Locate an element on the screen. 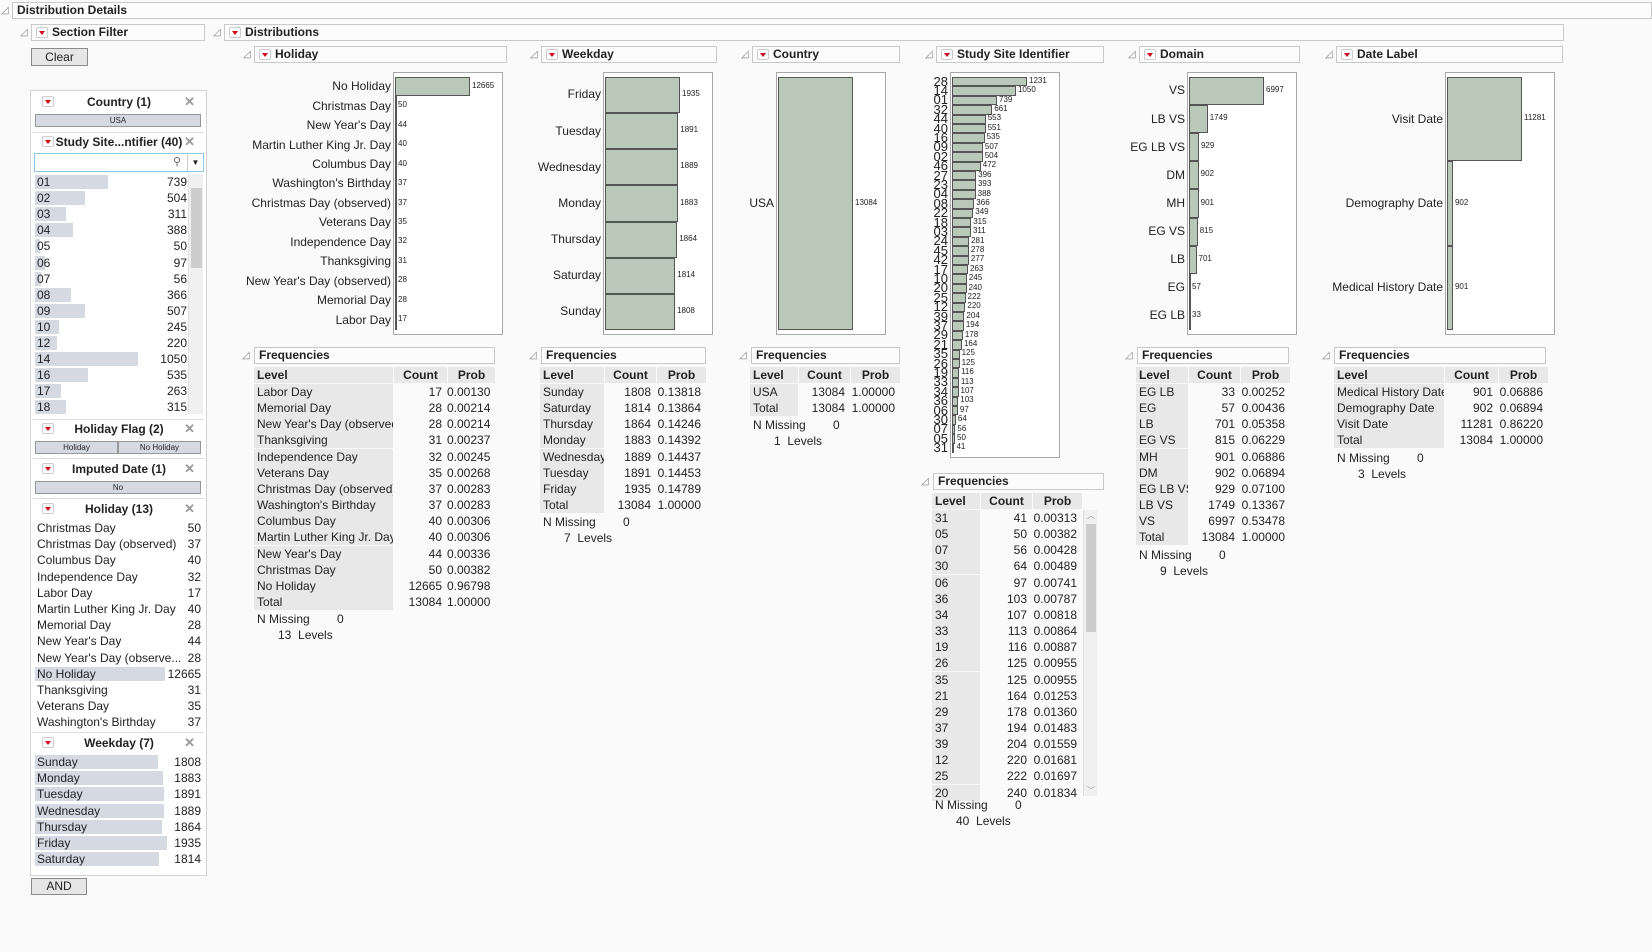 Image resolution: width=1652 pixels, height=952 pixels. filter-list-item: Christmas Day (observed) 37 is located at coordinates (118, 544).